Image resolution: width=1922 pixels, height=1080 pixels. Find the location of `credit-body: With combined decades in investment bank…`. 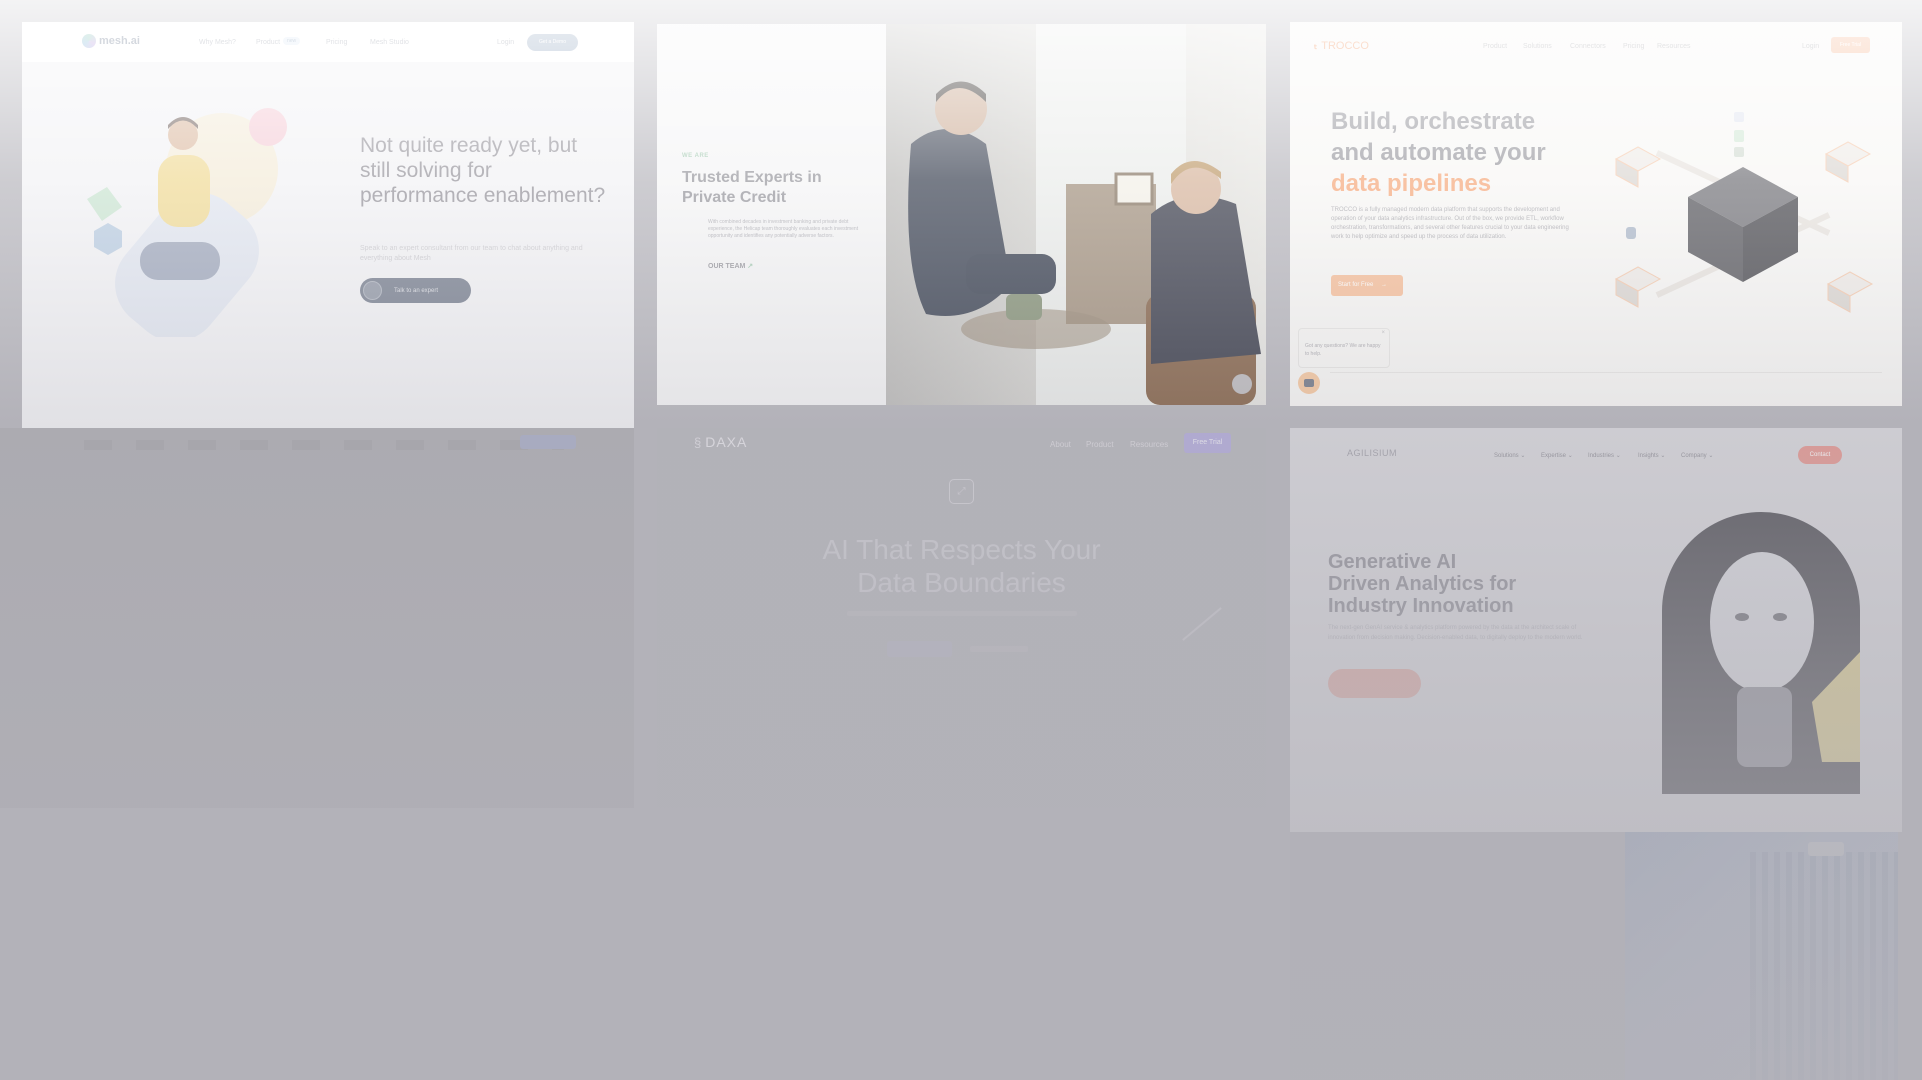

credit-body: With combined decades in investment bank… is located at coordinates (783, 229).